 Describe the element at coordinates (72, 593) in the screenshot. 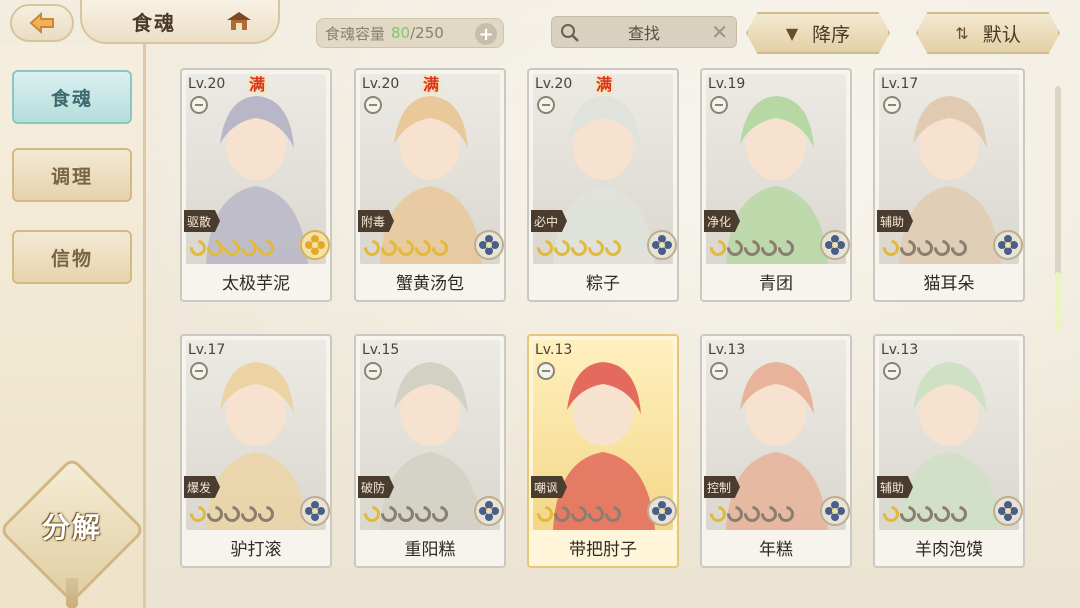

I see `tassel-decoration` at that location.